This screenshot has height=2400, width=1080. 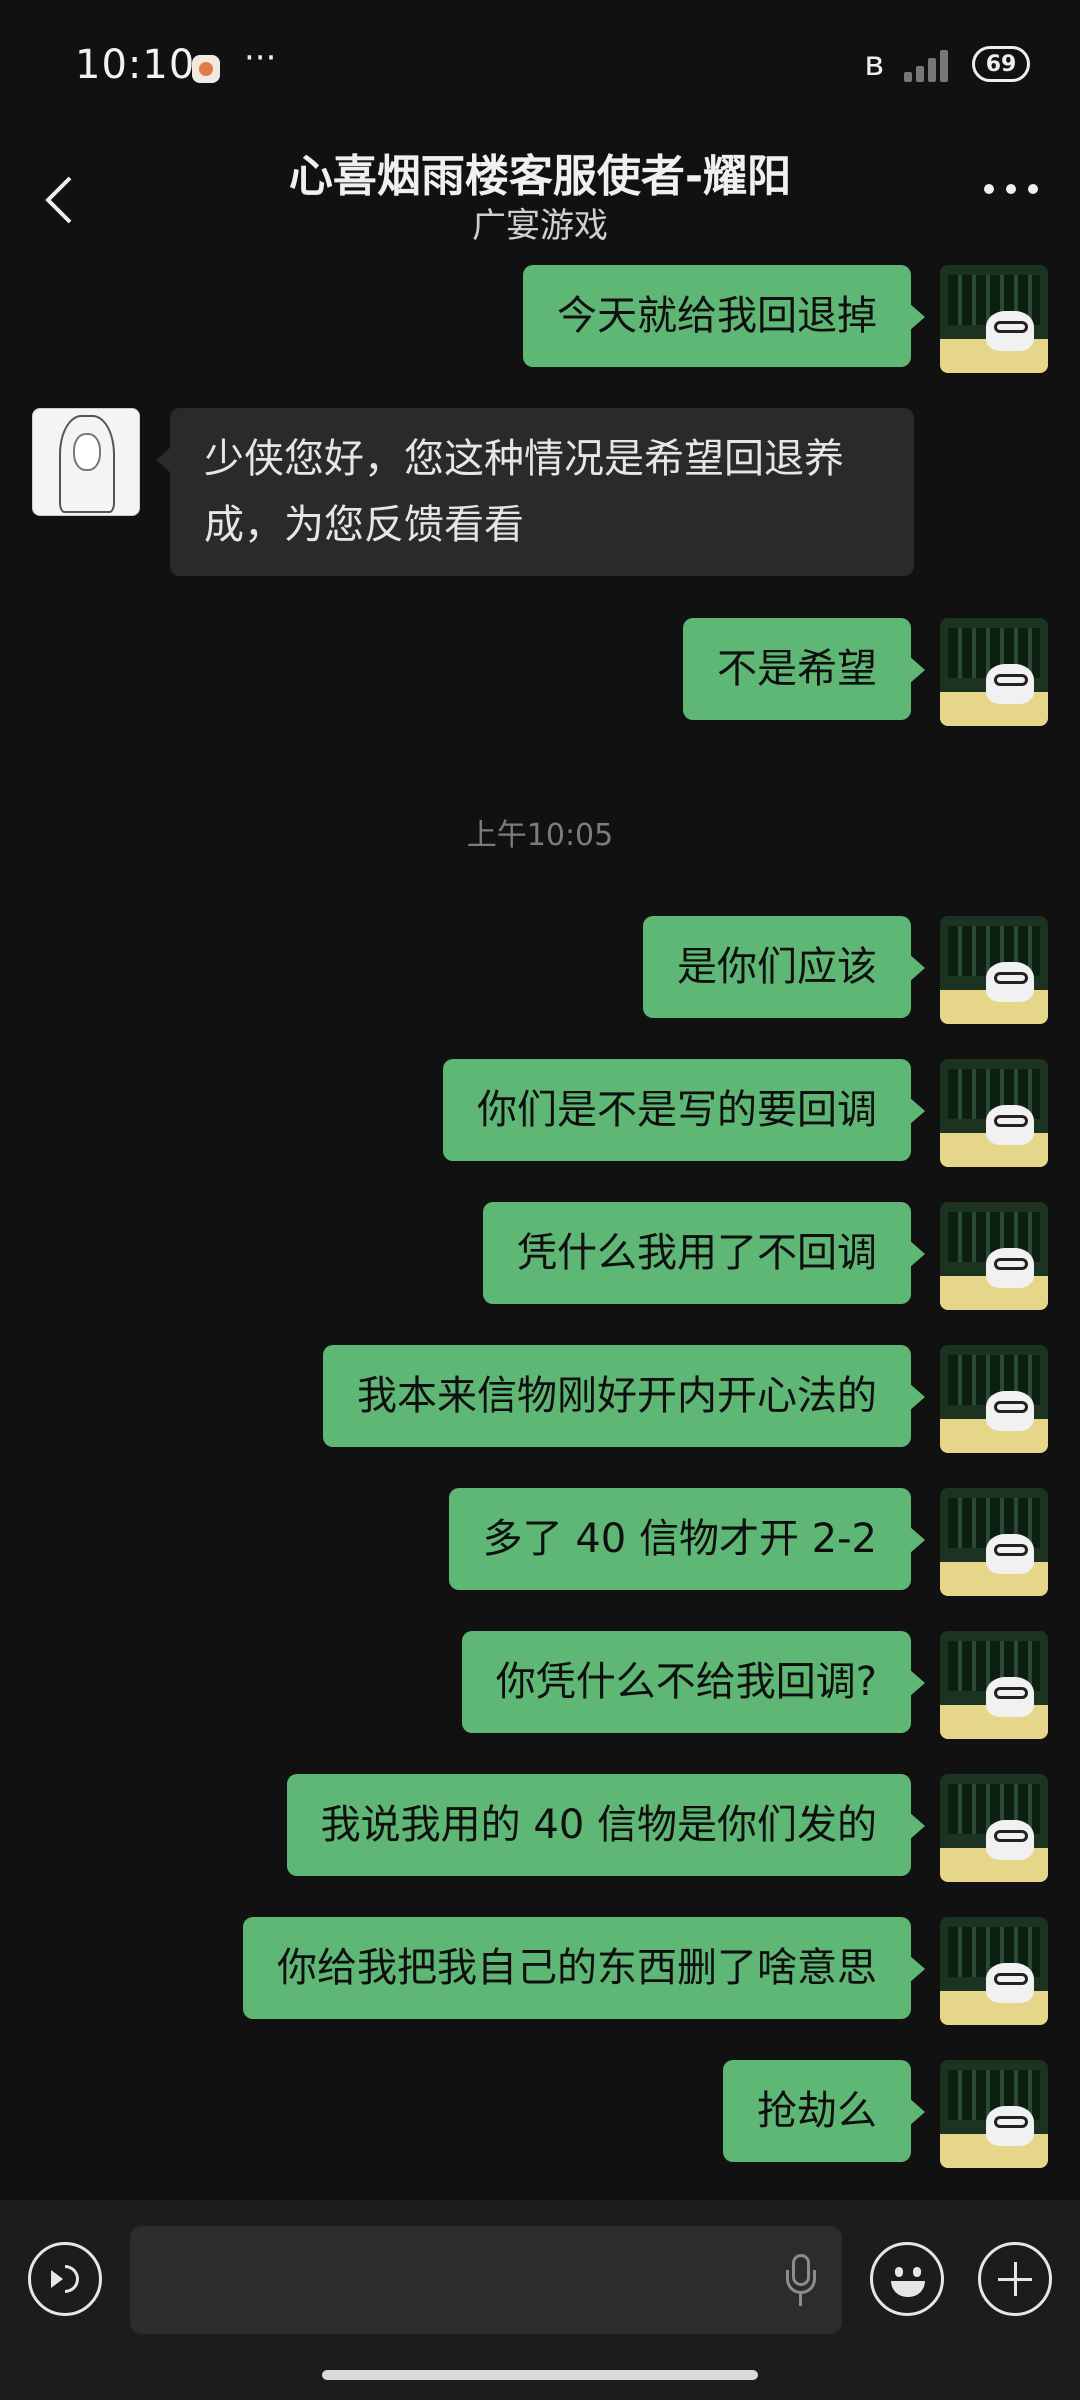 I want to click on plus-icon, so click(x=1015, y=2279).